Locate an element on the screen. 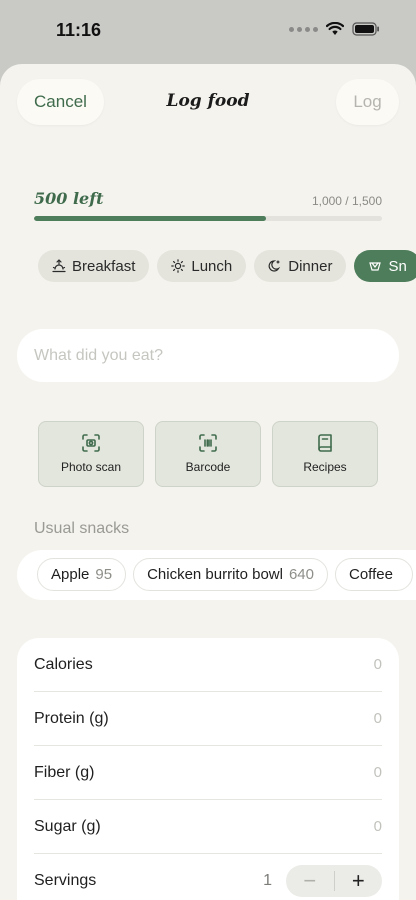 This screenshot has width=416, height=900. barcode-label: Barcode is located at coordinates (208, 467).